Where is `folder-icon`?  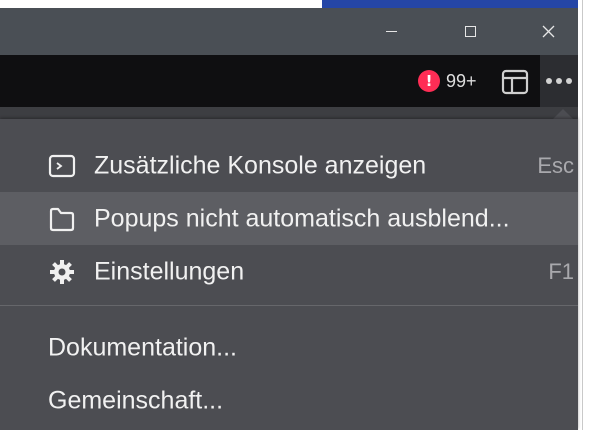 folder-icon is located at coordinates (62, 219).